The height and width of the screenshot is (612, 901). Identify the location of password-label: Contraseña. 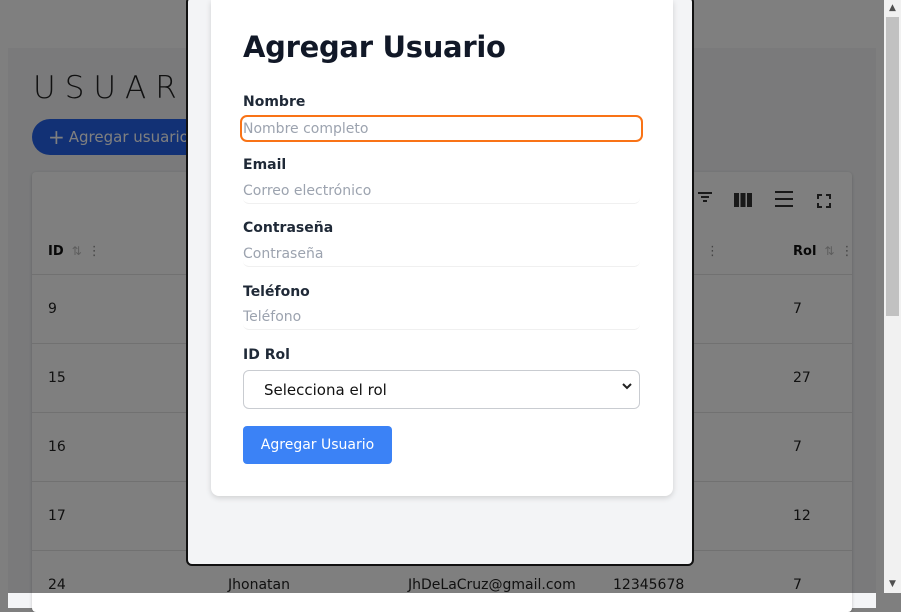
(288, 228).